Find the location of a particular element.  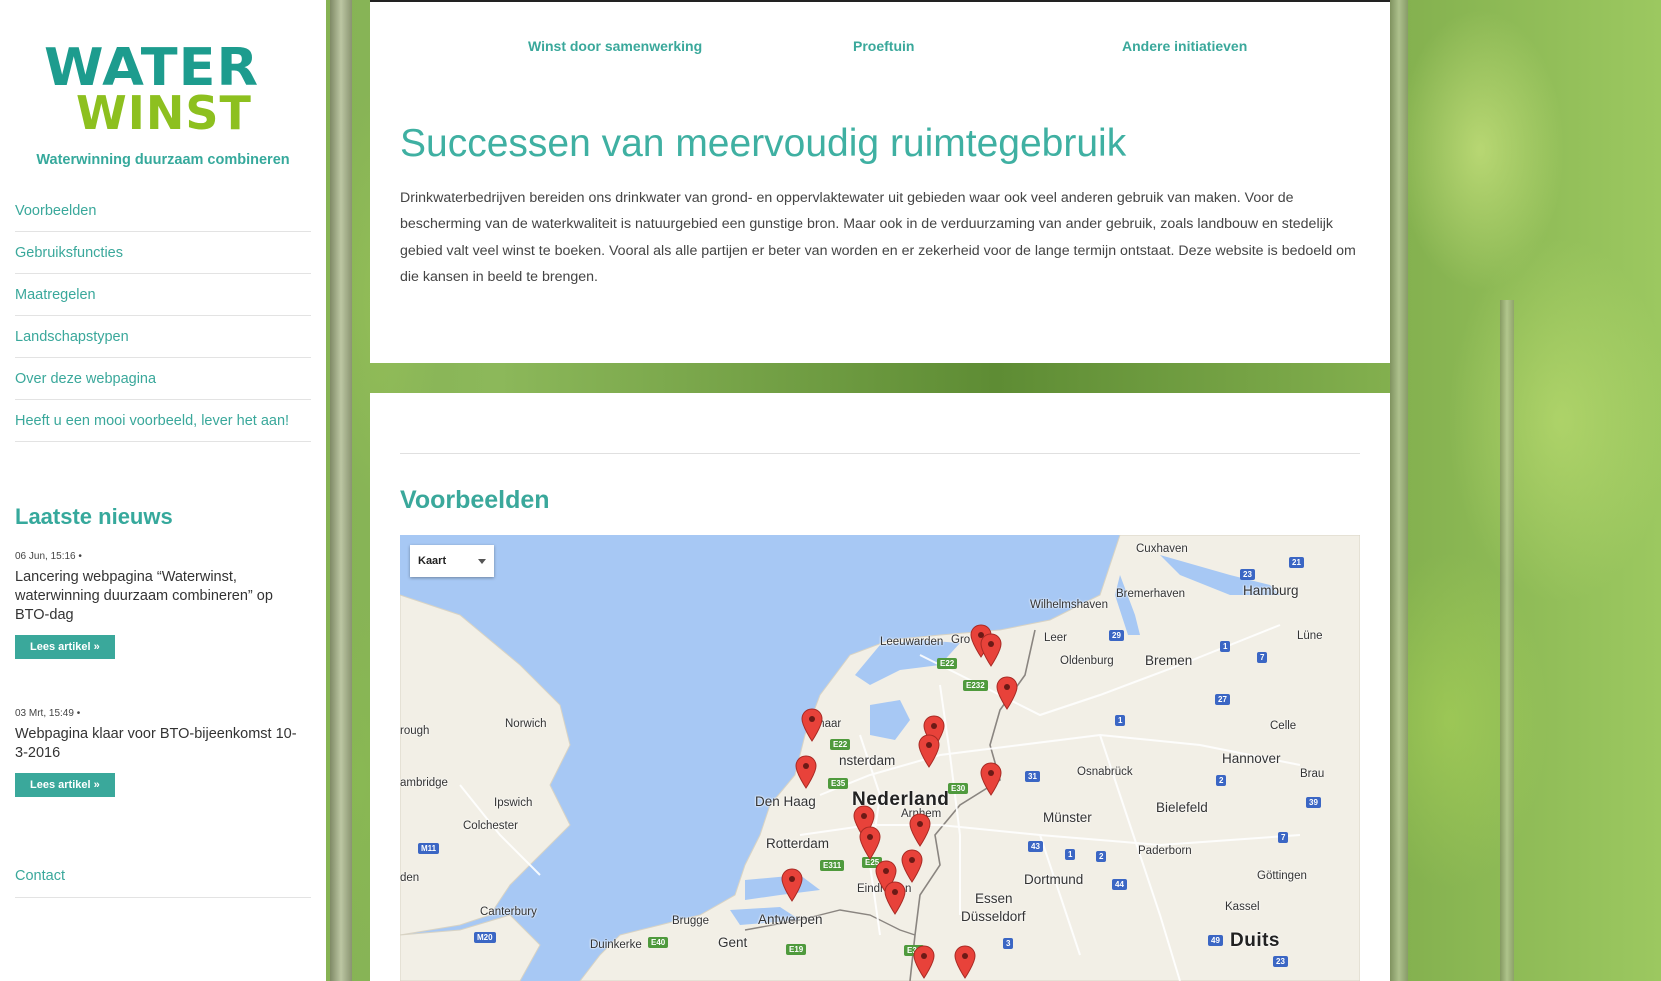

map-place-label: Essen is located at coordinates (994, 898).